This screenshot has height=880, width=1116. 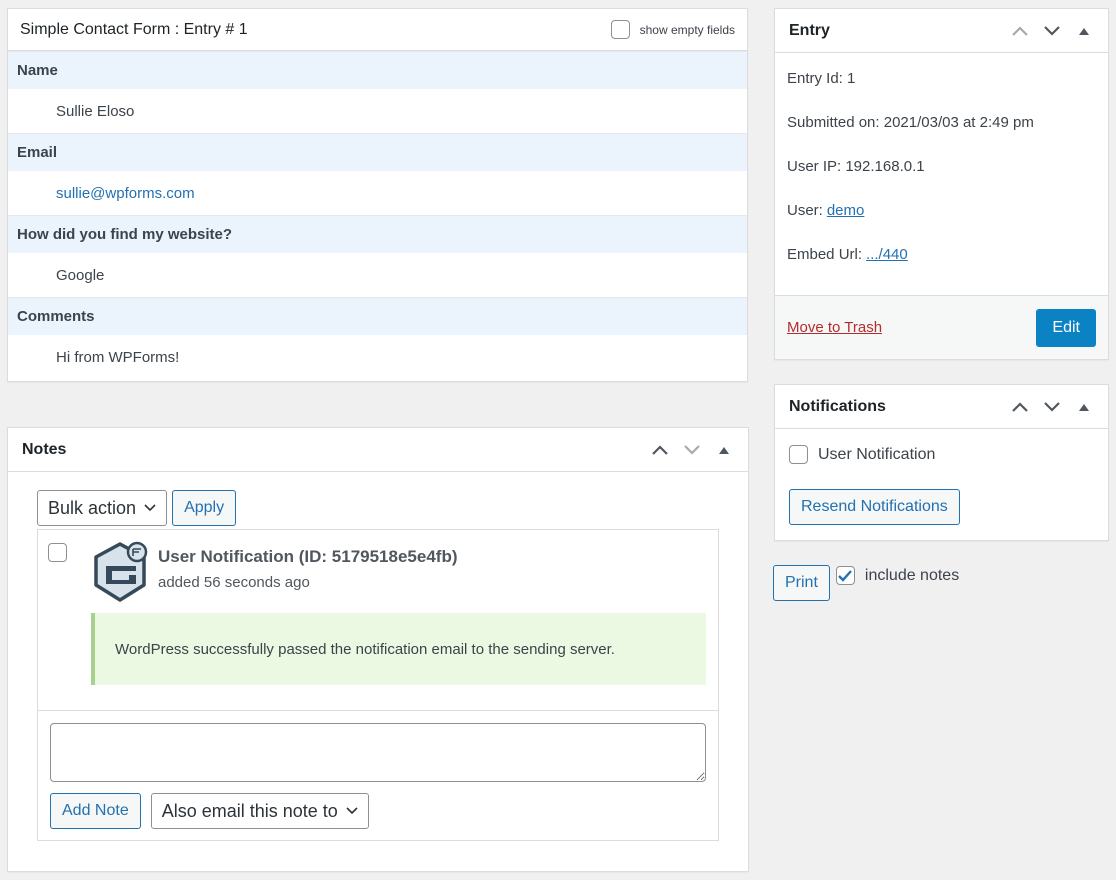 What do you see at coordinates (249, 810) in the screenshot?
I see `email-note-select-value: Also email this note to` at bounding box center [249, 810].